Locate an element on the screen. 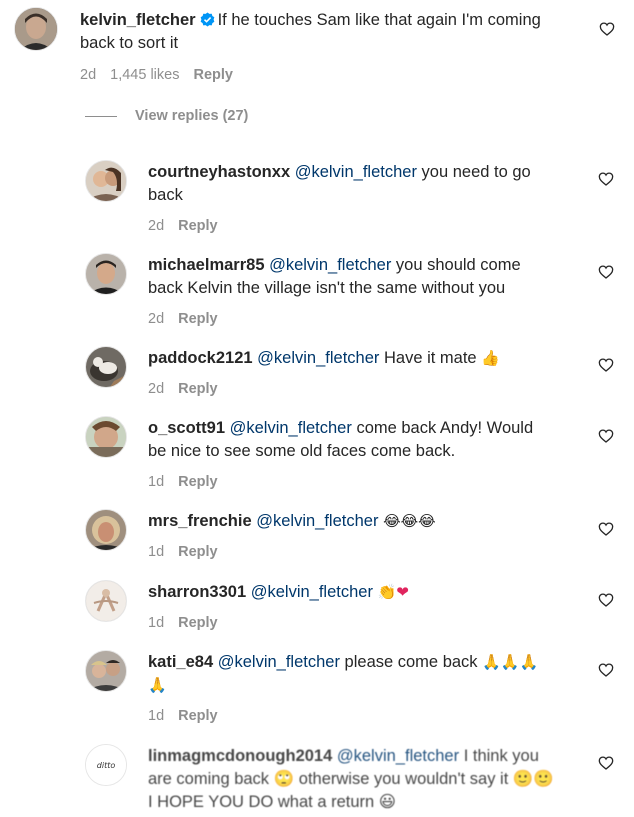 The width and height of the screenshot is (634, 817). avatar-photo: ditto is located at coordinates (106, 765).